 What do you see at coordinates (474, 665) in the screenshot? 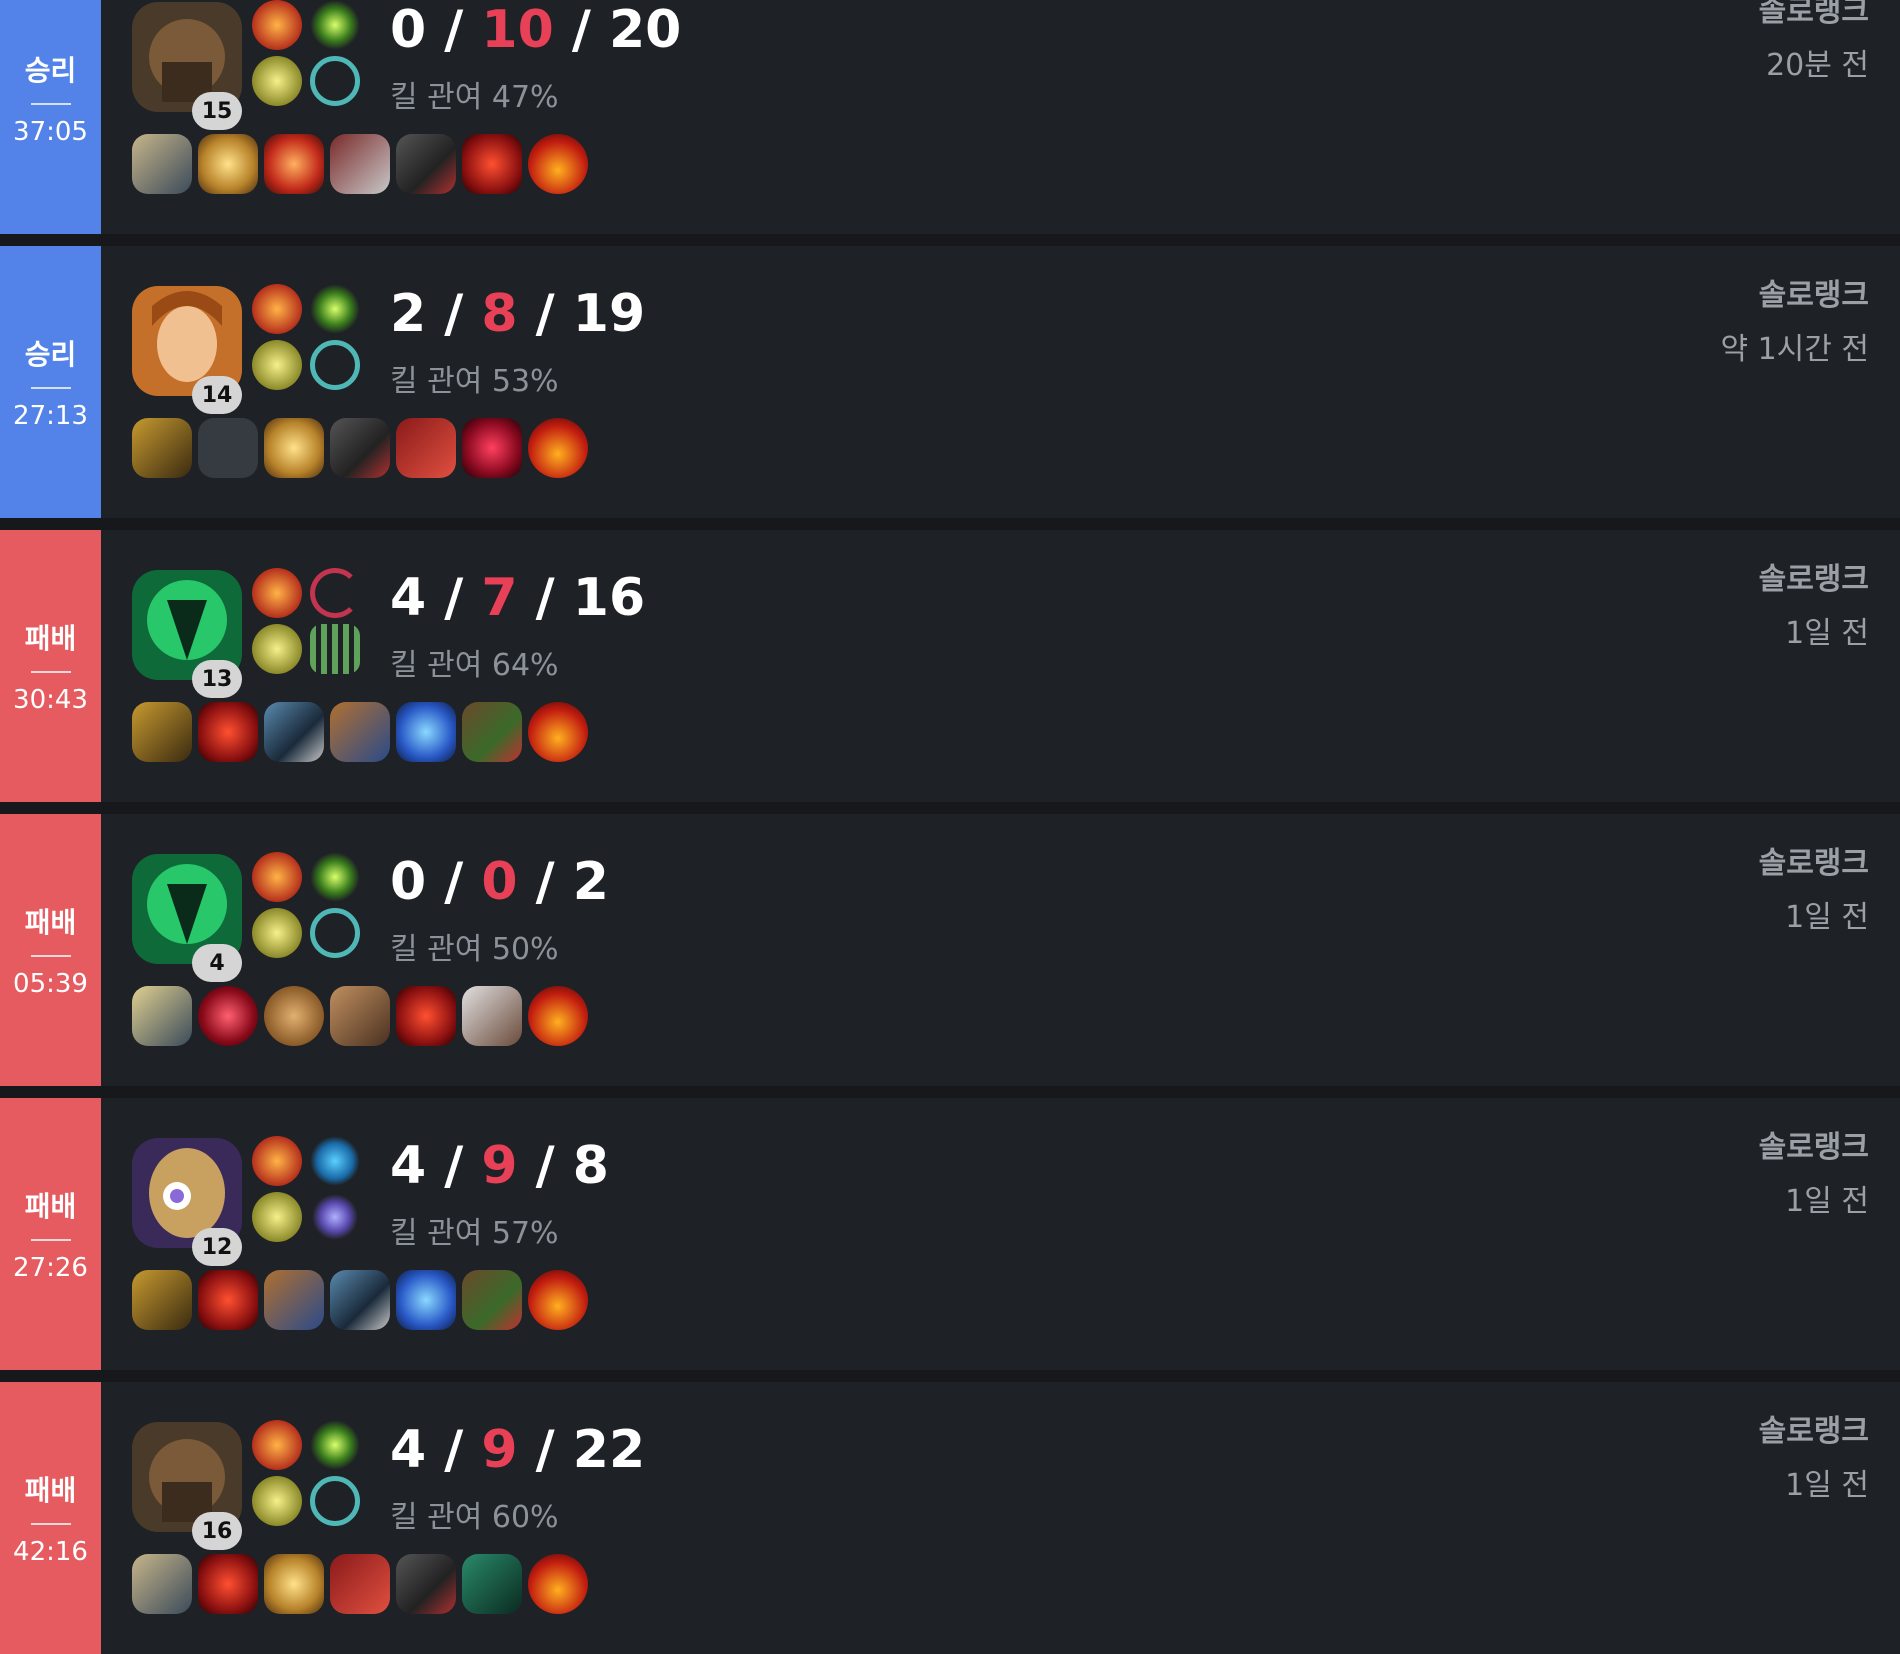
I see `kill-participation: 킬 관여 64%` at bounding box center [474, 665].